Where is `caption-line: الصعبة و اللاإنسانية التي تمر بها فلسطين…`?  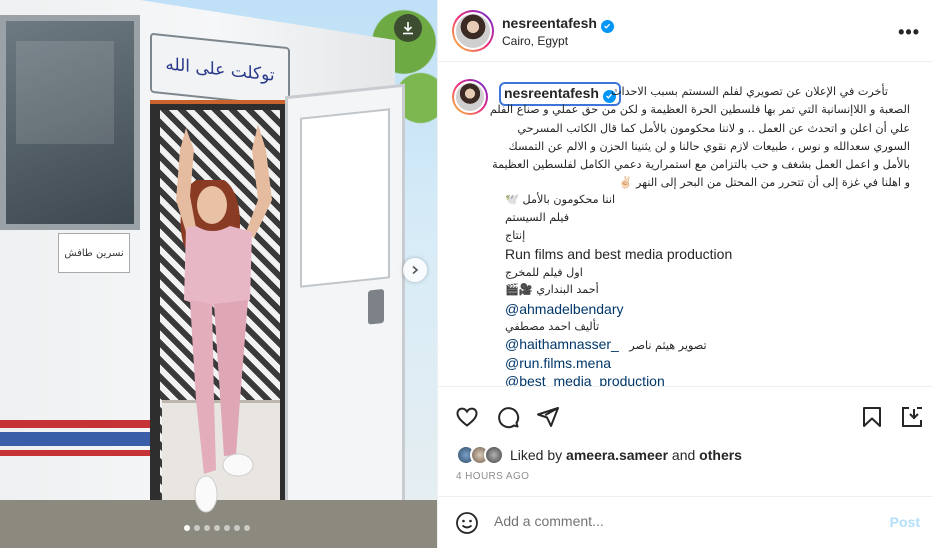 caption-line: الصعبة و اللاإنسانية التي تمر بها فلسطين… is located at coordinates (699, 109).